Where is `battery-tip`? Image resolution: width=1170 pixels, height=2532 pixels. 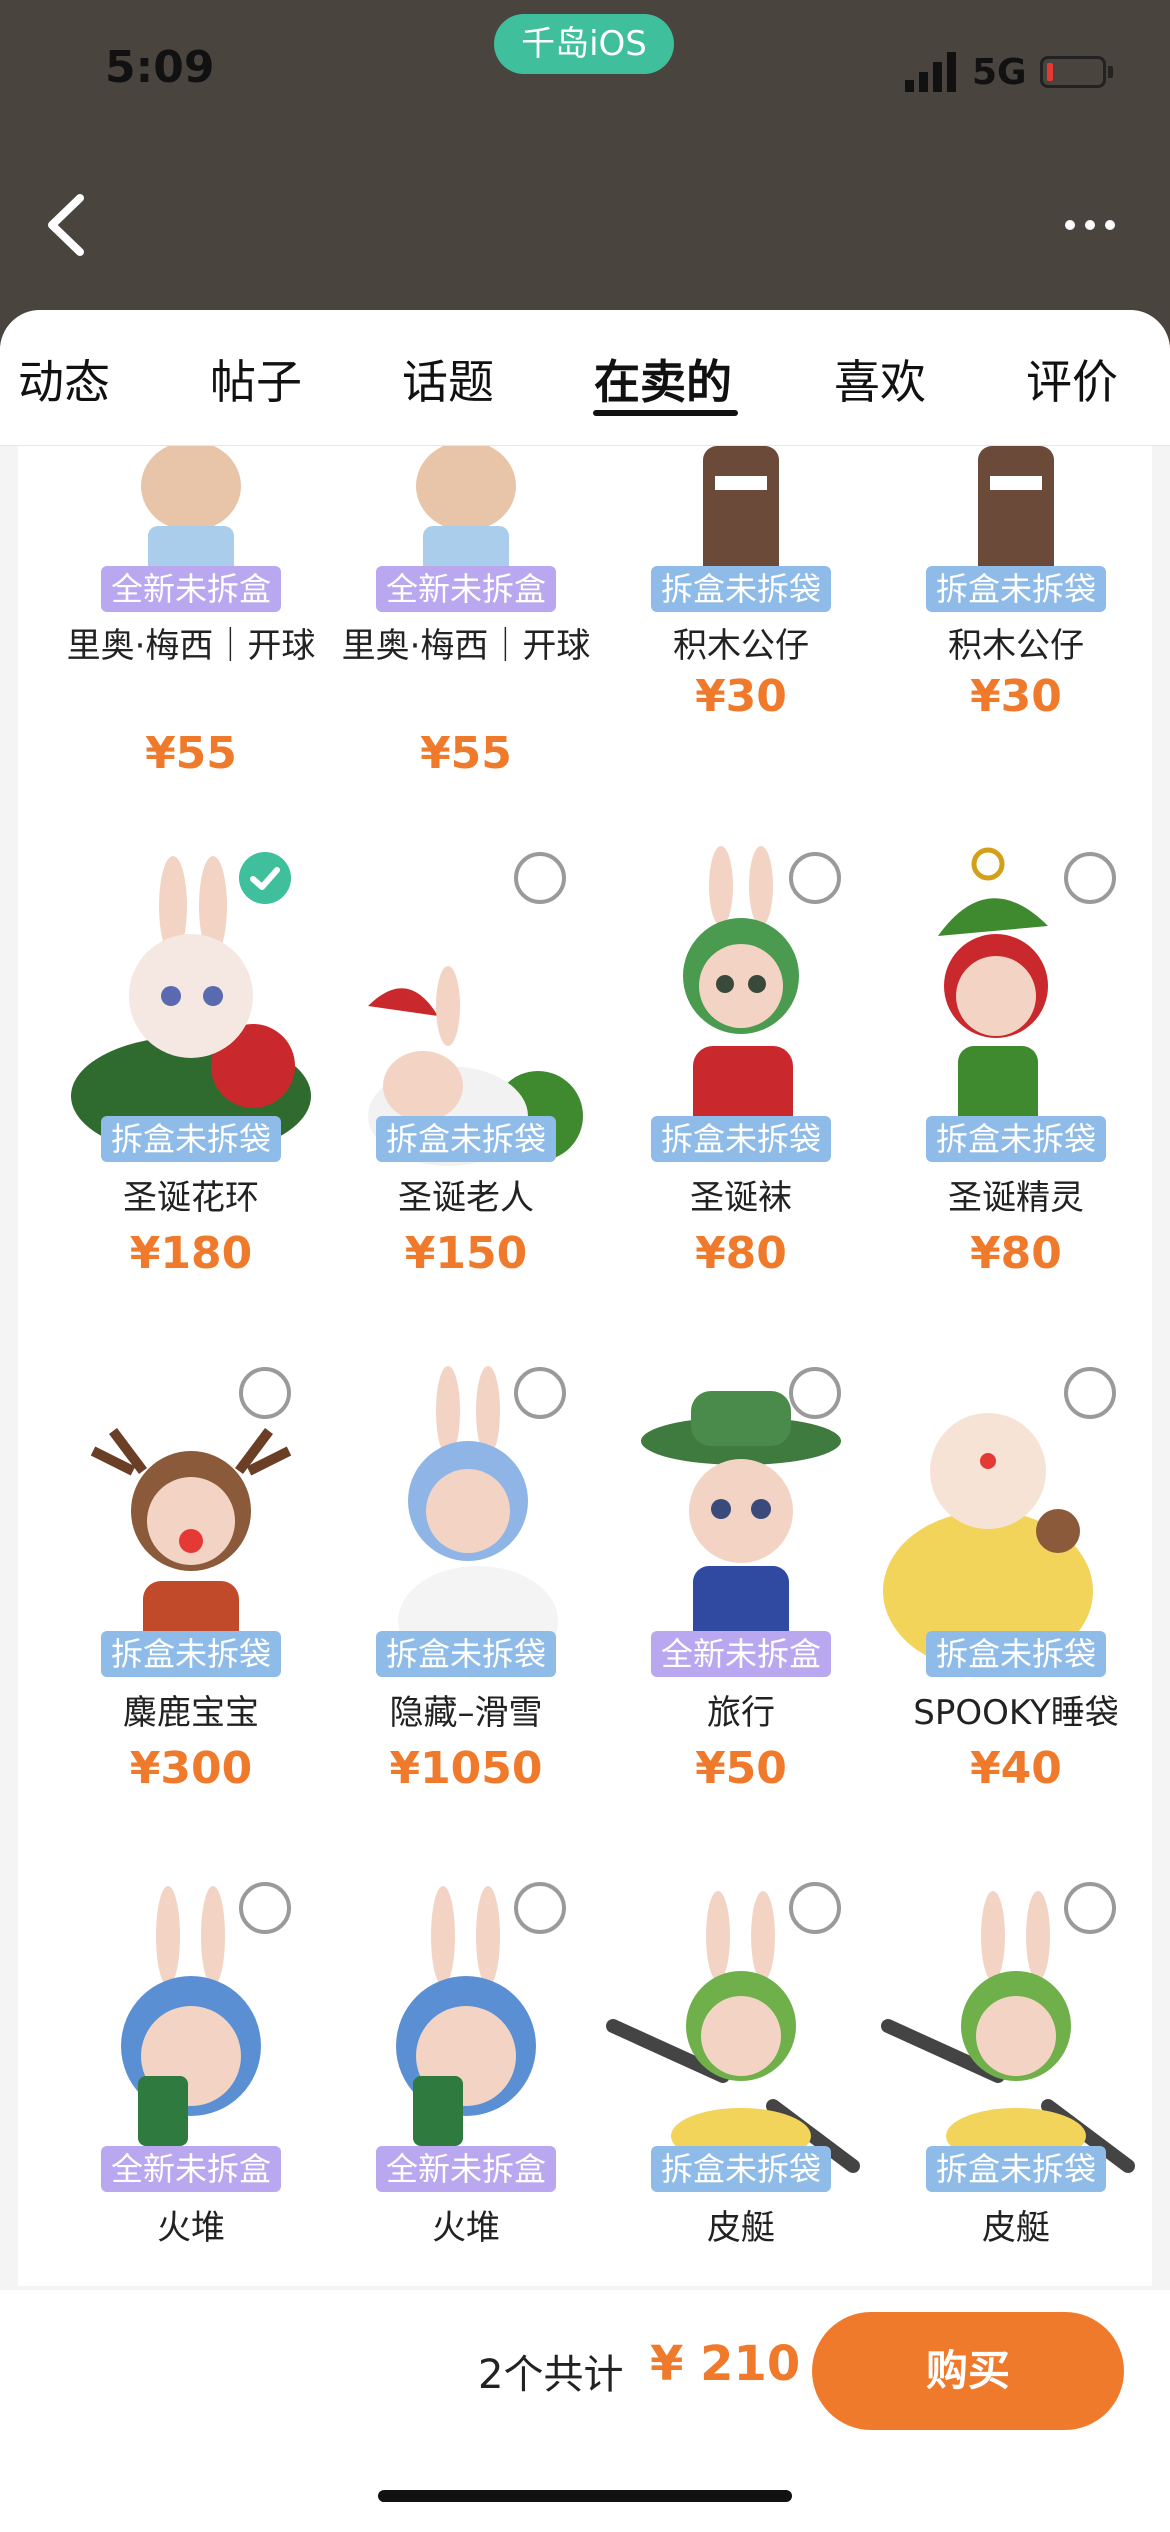
battery-tip is located at coordinates (1110, 72).